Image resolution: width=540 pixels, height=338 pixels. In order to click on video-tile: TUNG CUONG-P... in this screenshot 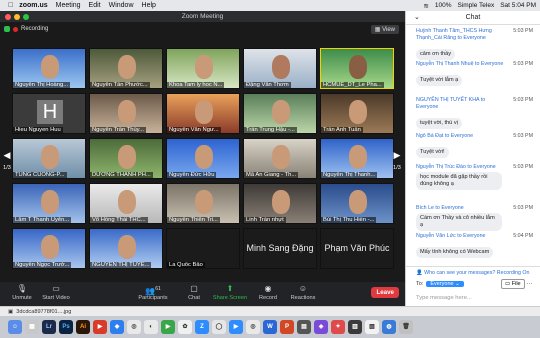, I will do `click(49, 158)`.